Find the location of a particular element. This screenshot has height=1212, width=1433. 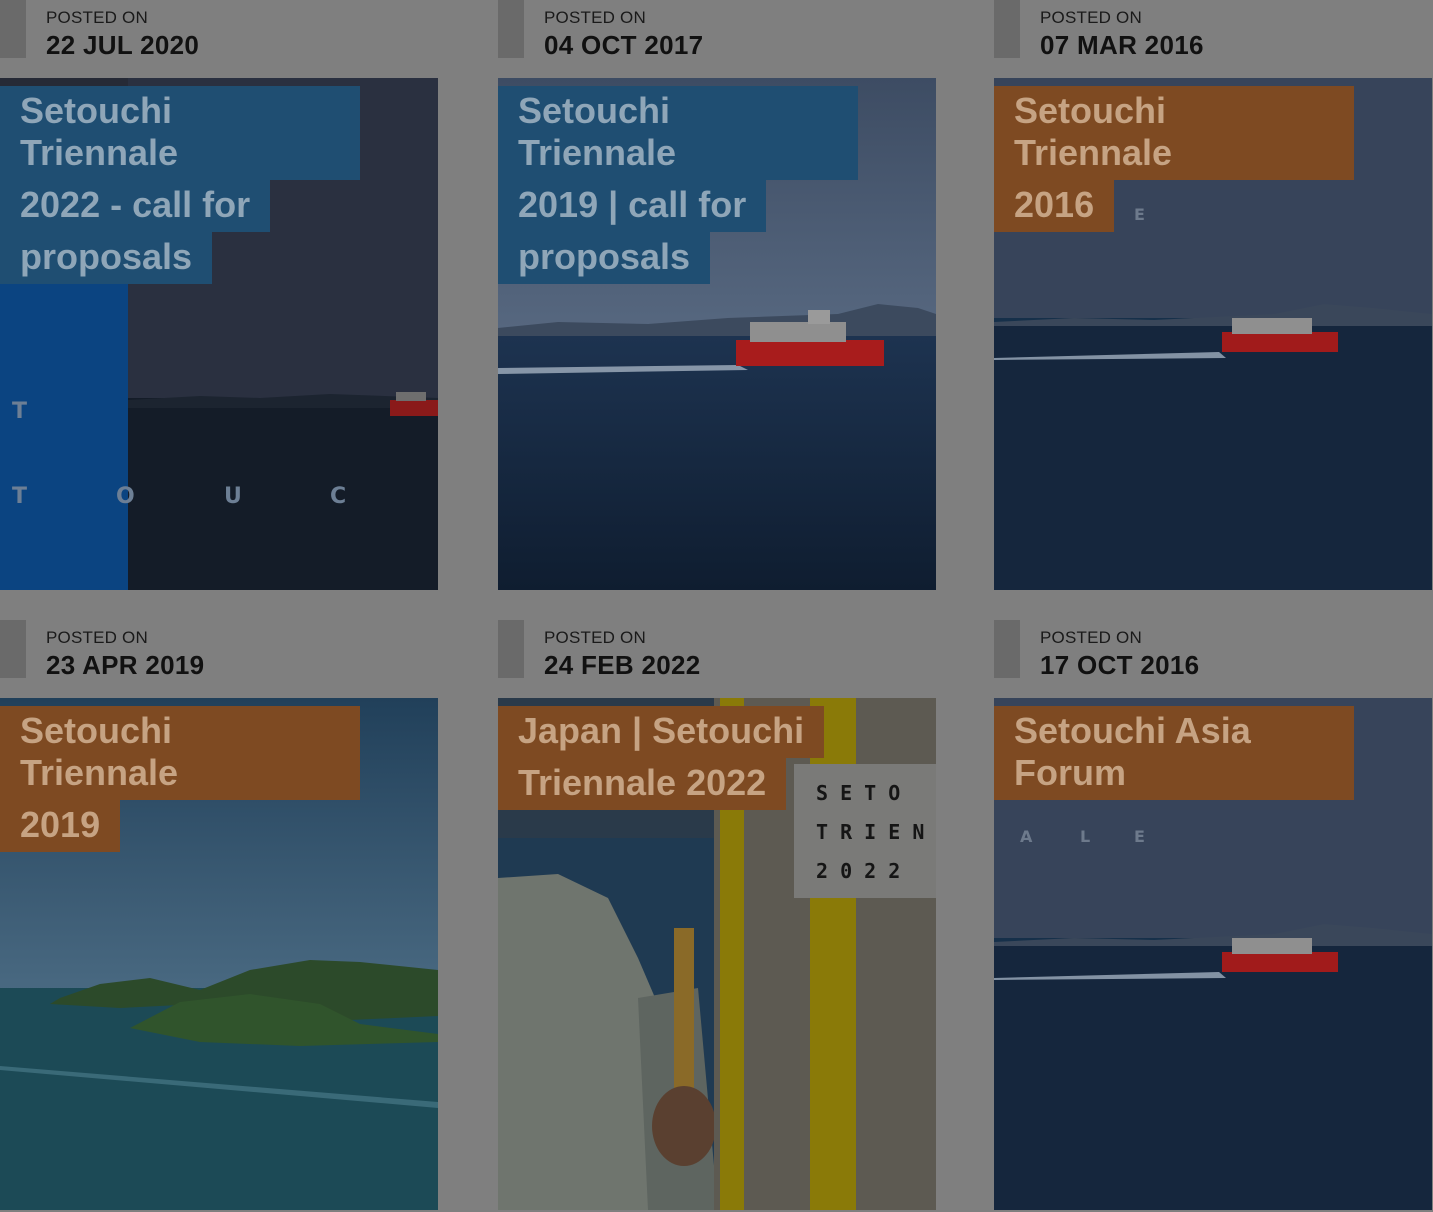

post-title-tag: Japan | Setouchi Triennale 2022 is located at coordinates (678, 758).